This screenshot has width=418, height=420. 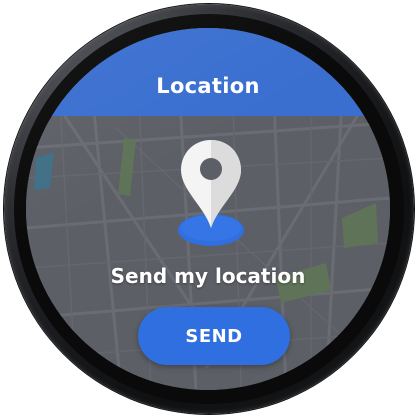 I want to click on send-location-message: Send my location, so click(x=208, y=276).